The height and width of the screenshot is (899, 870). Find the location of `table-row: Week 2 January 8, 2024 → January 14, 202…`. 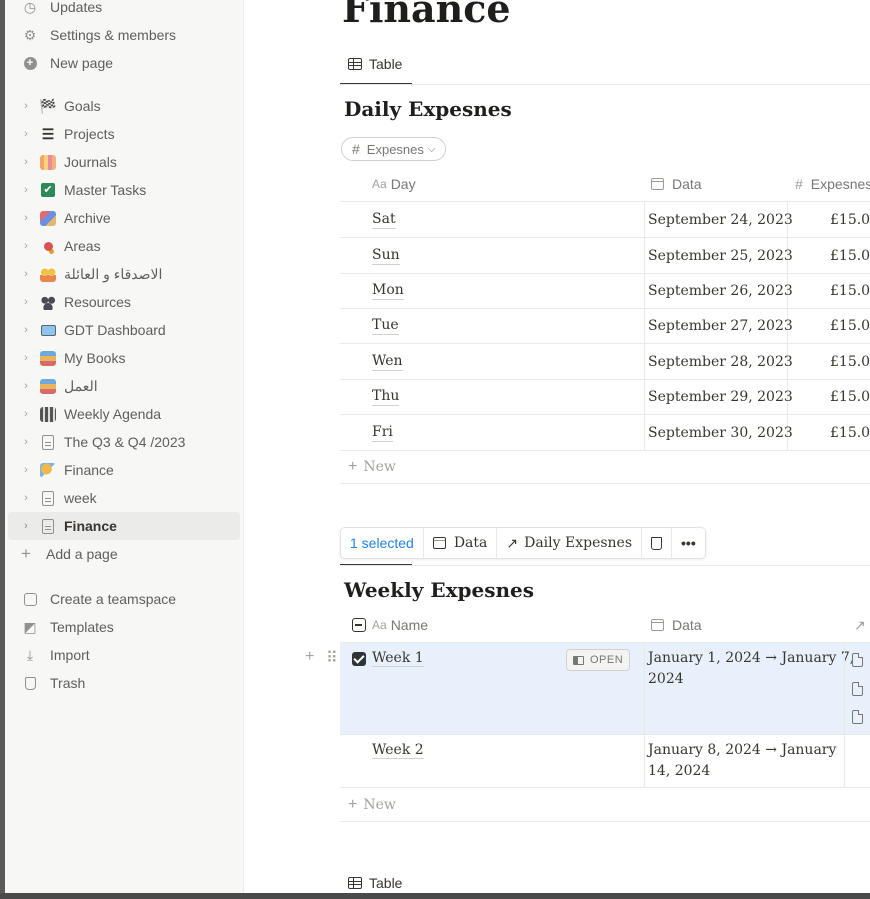

table-row: Week 2 January 8, 2024 → January 14, 202… is located at coordinates (605, 761).